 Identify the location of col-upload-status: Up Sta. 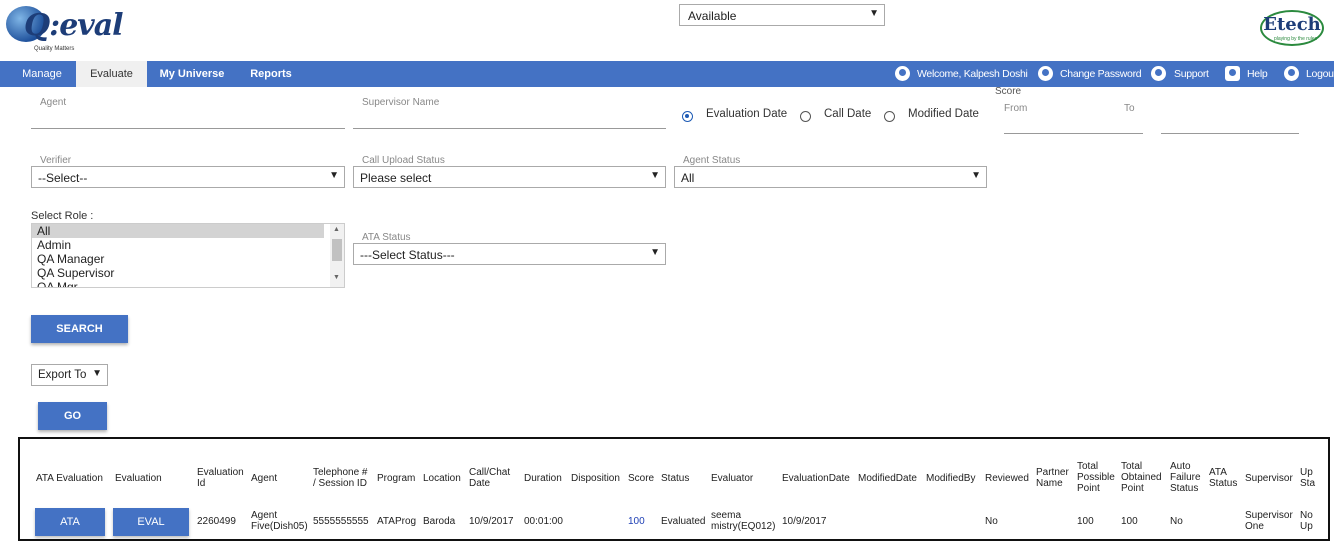
(1308, 478).